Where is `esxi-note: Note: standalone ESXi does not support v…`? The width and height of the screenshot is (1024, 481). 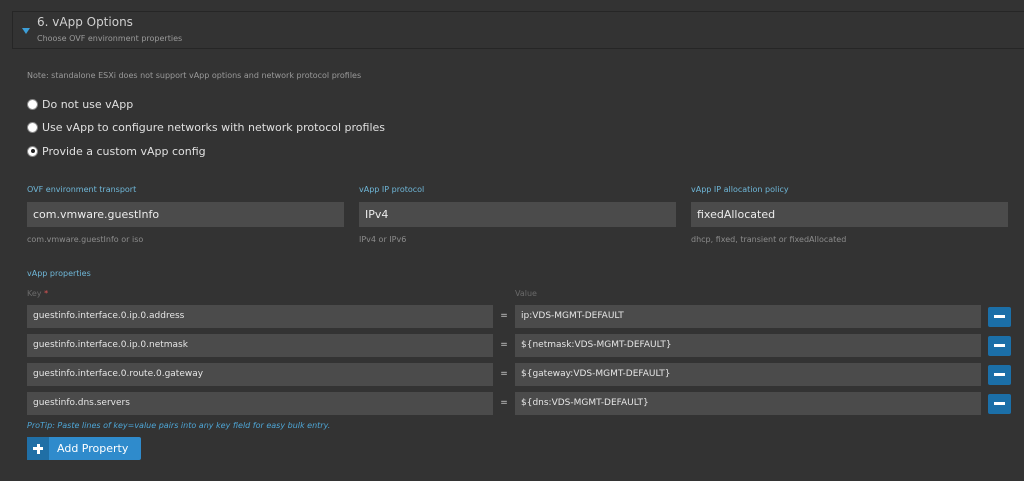
esxi-note: Note: standalone ESXi does not support v… is located at coordinates (194, 75).